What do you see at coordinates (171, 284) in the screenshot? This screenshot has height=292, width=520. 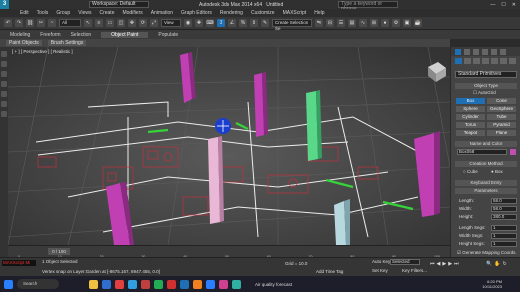 I see `youtube-icon` at bounding box center [171, 284].